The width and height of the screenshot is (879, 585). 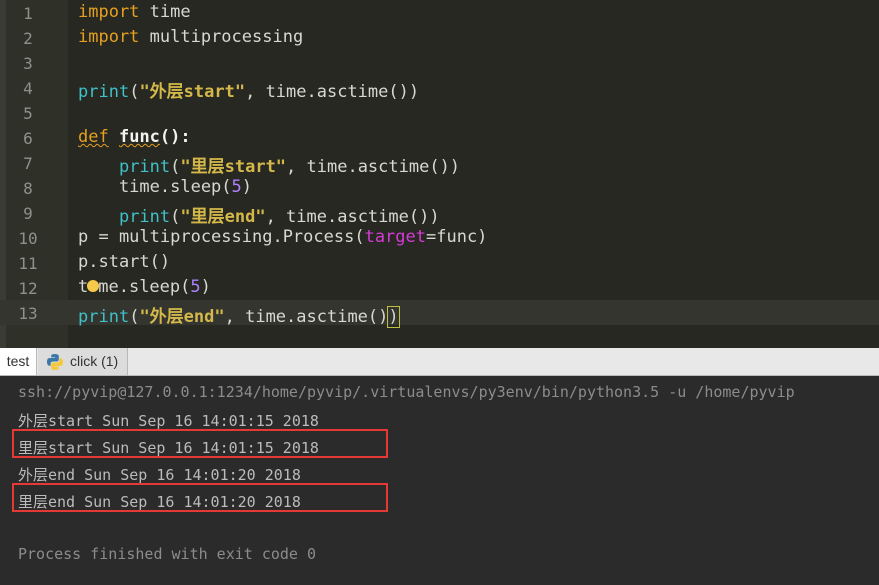 I want to click on run-tab-bar: test click (1), so click(x=439, y=362).